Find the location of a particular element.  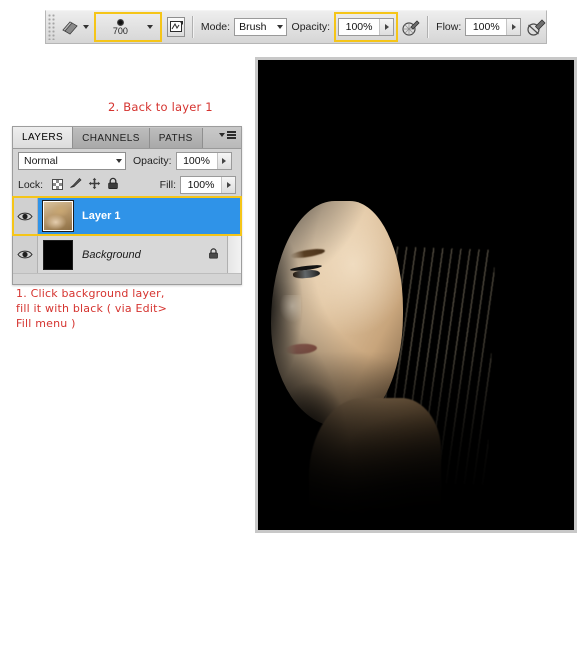

panel-menu-icon is located at coordinates (227, 135).